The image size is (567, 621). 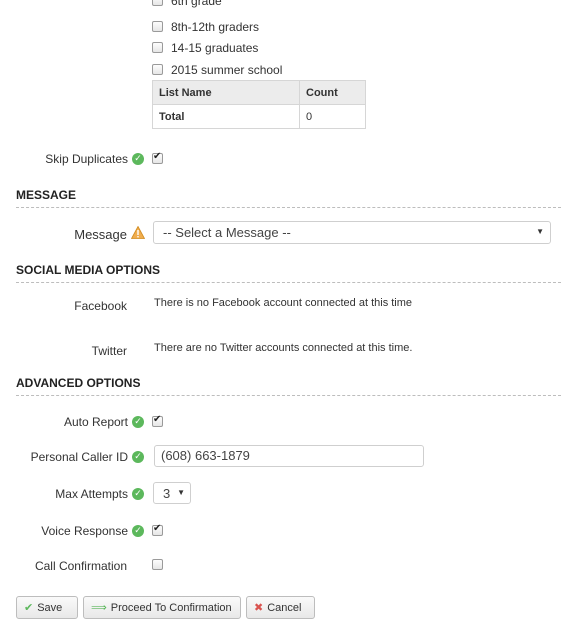 What do you see at coordinates (227, 70) in the screenshot?
I see `list-option-label: 2015 summer school` at bounding box center [227, 70].